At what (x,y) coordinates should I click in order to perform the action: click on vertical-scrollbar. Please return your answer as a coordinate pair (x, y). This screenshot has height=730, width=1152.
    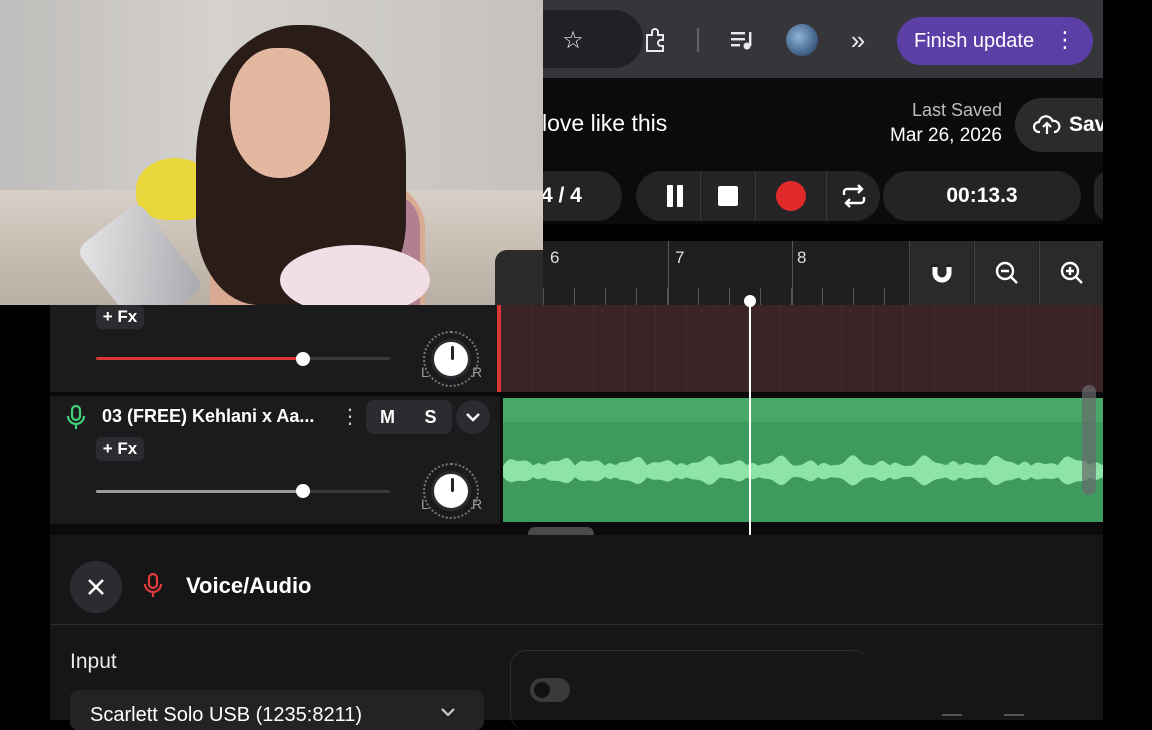
    Looking at the image, I should click on (1089, 440).